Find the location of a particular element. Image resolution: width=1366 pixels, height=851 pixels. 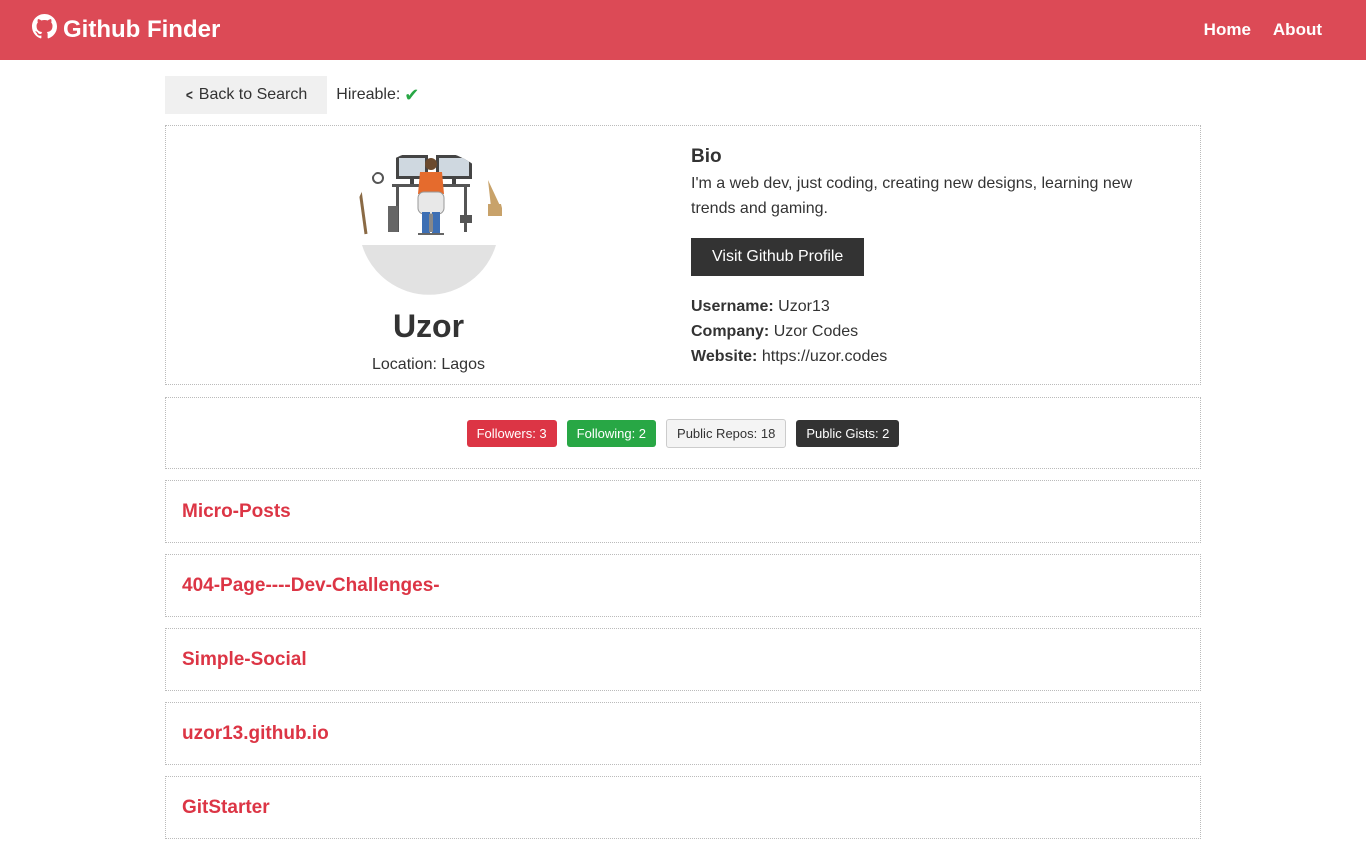

website-row: Website: https://uzor.codes is located at coordinates (945, 356).